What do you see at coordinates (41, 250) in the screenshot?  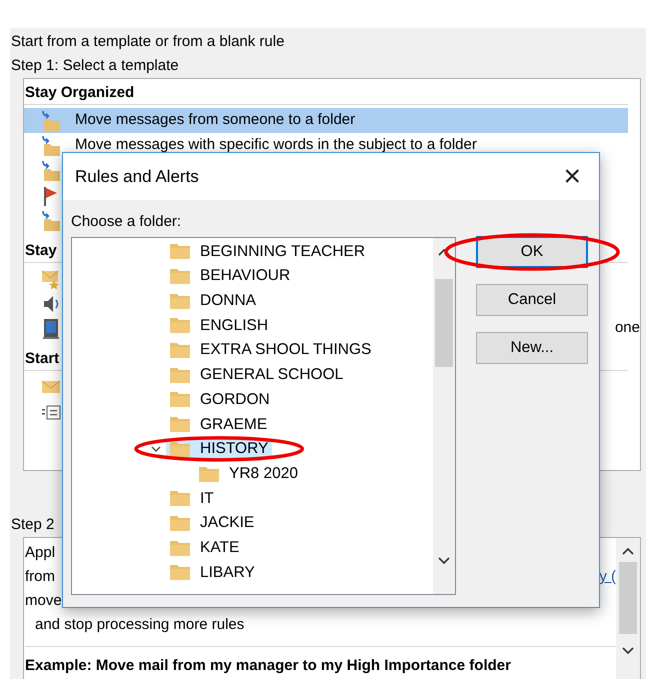 I see `group-header: Stay` at bounding box center [41, 250].